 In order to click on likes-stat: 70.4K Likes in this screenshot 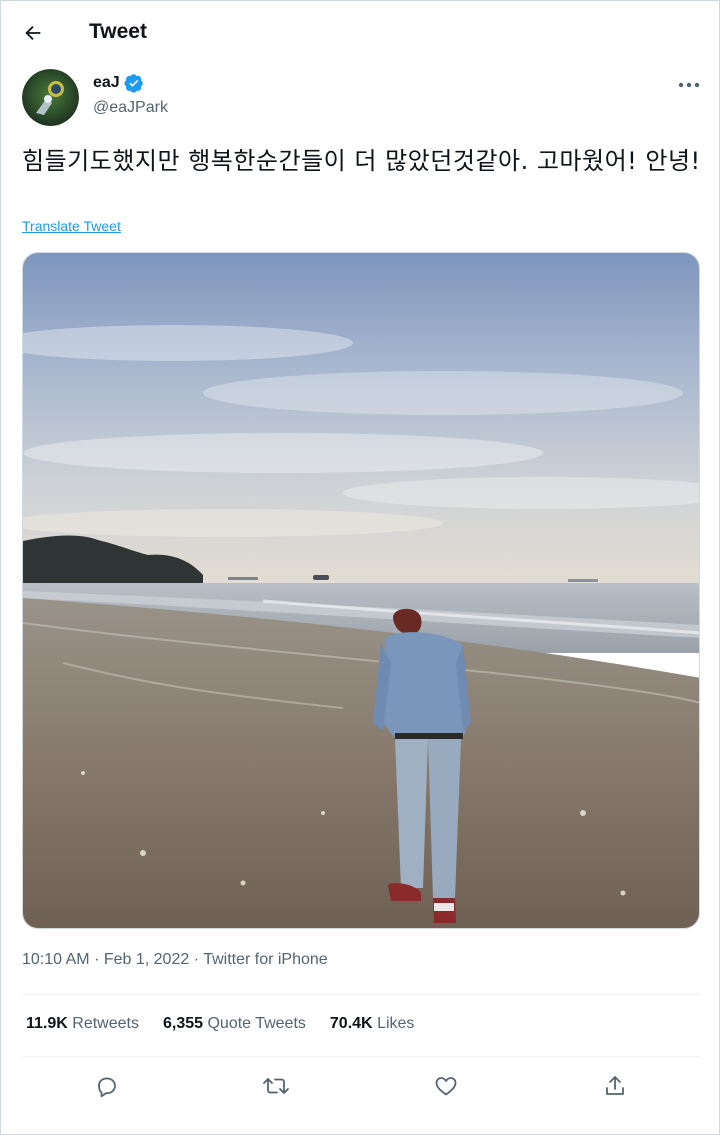, I will do `click(372, 1024)`.